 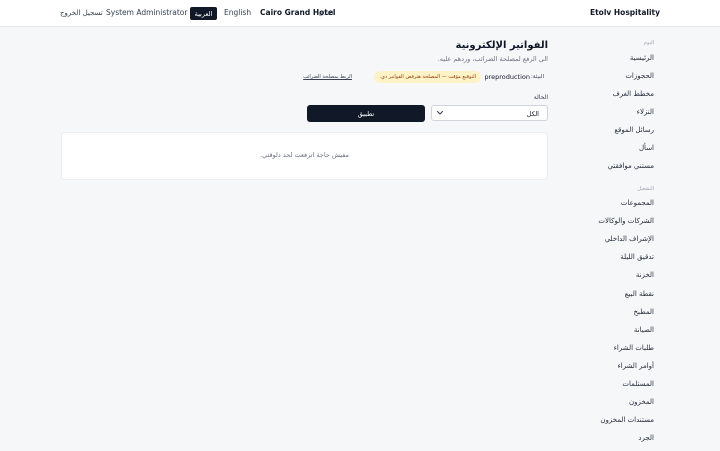 What do you see at coordinates (631, 166) in the screenshot?
I see `sidebar-item-pending-approval: مستني موافقتي` at bounding box center [631, 166].